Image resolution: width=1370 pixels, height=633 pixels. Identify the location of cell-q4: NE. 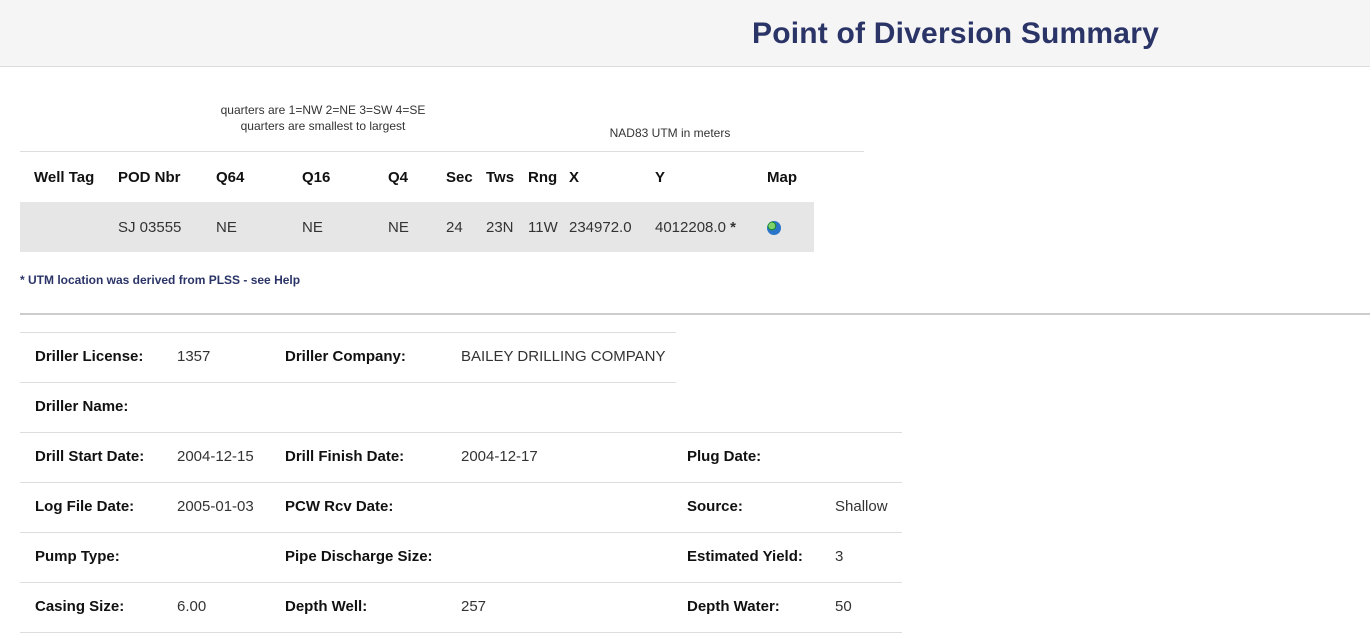
(417, 227).